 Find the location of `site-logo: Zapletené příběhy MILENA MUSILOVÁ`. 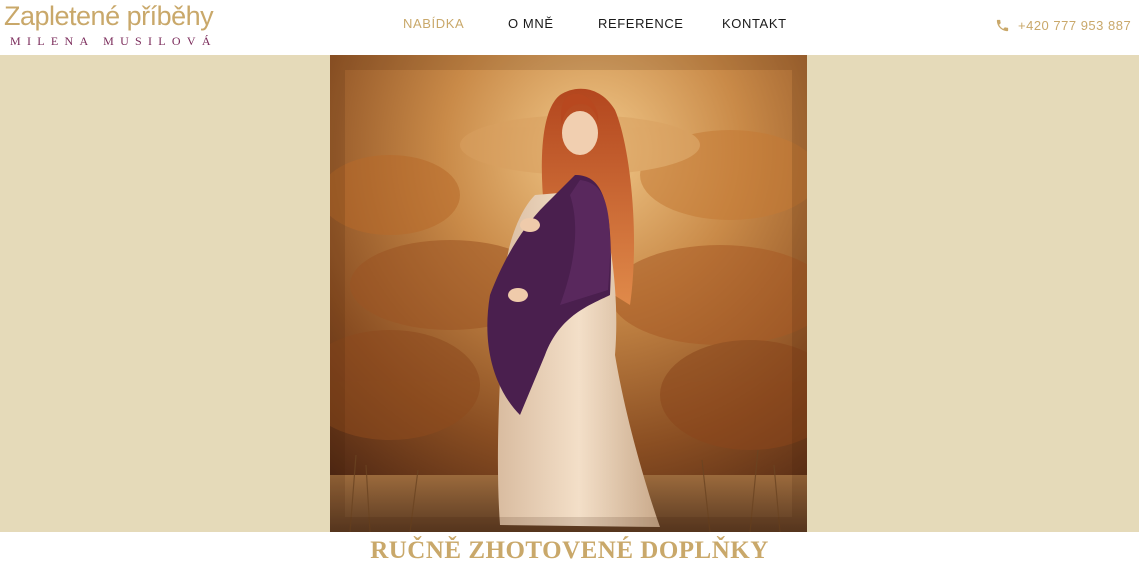

site-logo: Zapletené příběhy MILENA MUSILOVÁ is located at coordinates (114, 27).